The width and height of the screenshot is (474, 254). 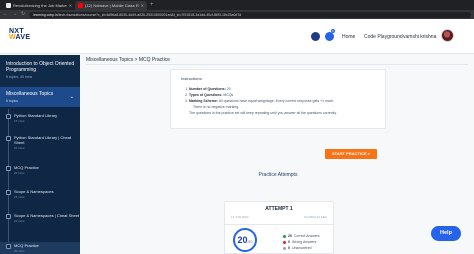 I want to click on progress-rail, so click(x=8, y=181).